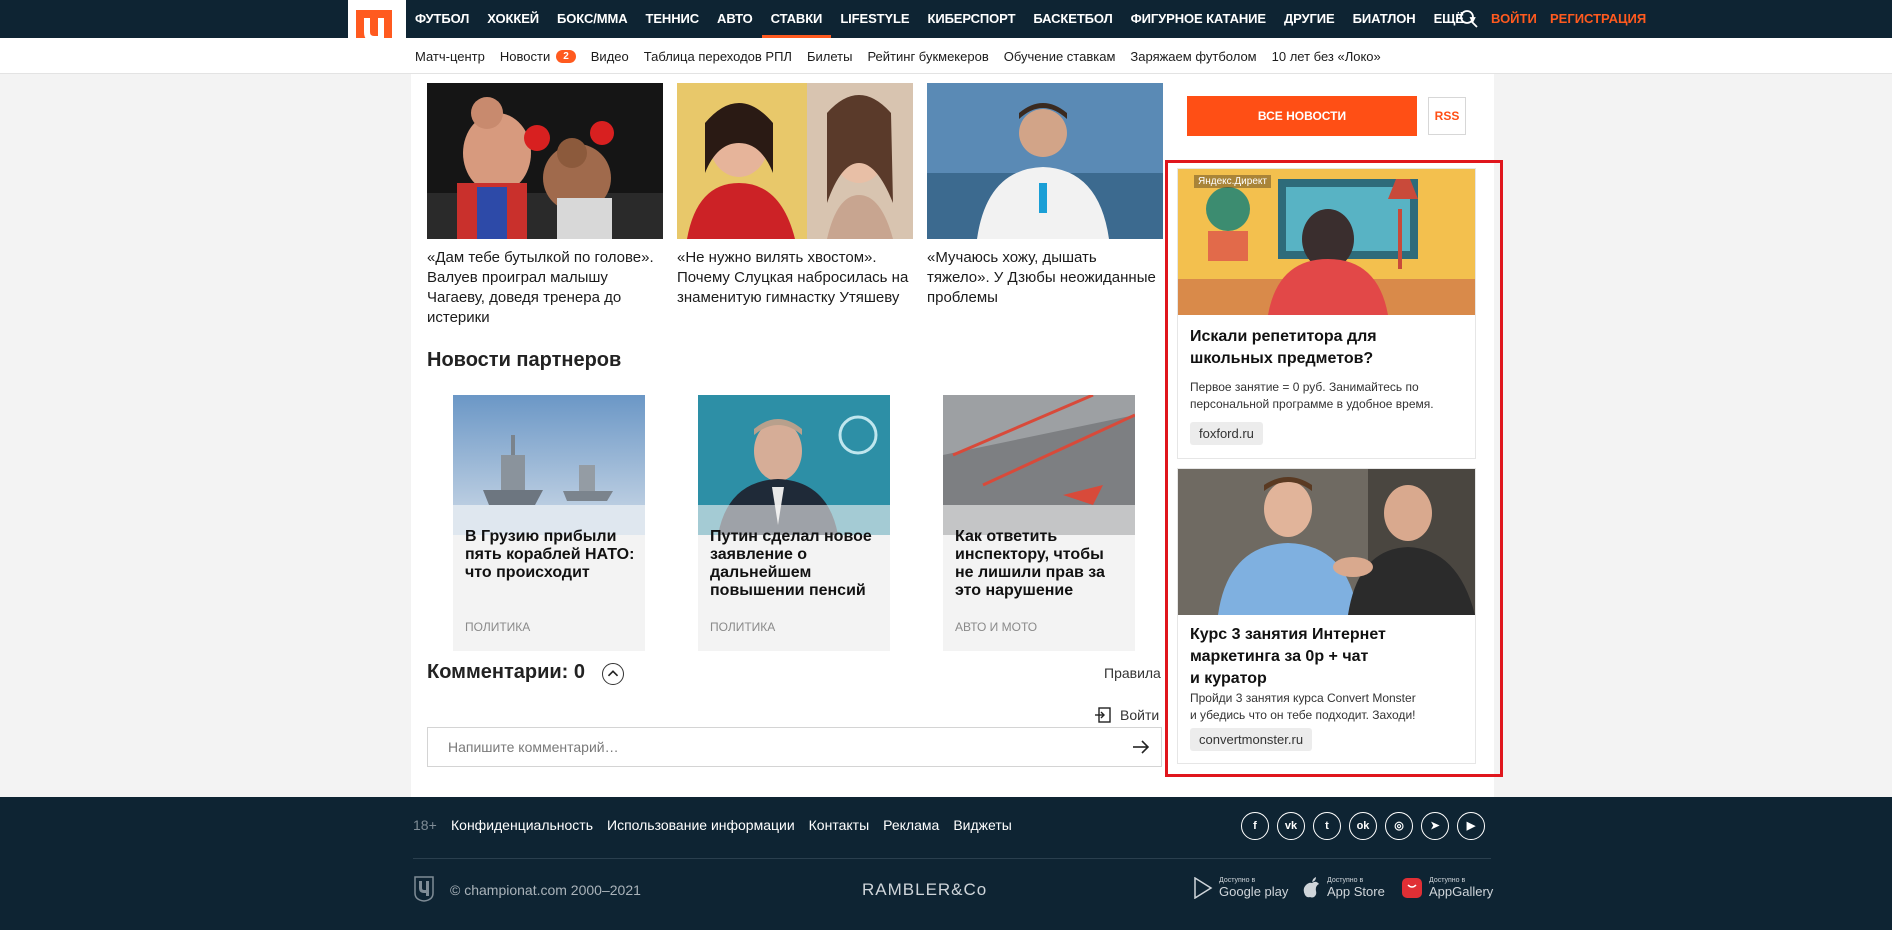 The height and width of the screenshot is (930, 1892). I want to click on nav-esports: КИБЕРСПОРТ, so click(971, 19).